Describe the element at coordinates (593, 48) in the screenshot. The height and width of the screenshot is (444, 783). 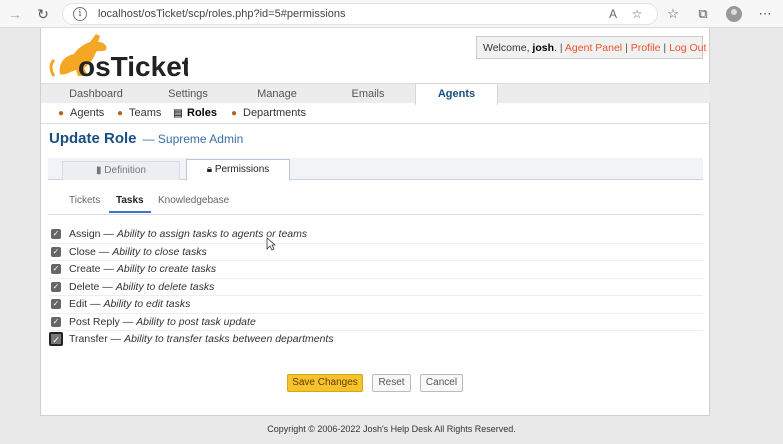
I see `agent-panel-link: Agent Panel` at that location.